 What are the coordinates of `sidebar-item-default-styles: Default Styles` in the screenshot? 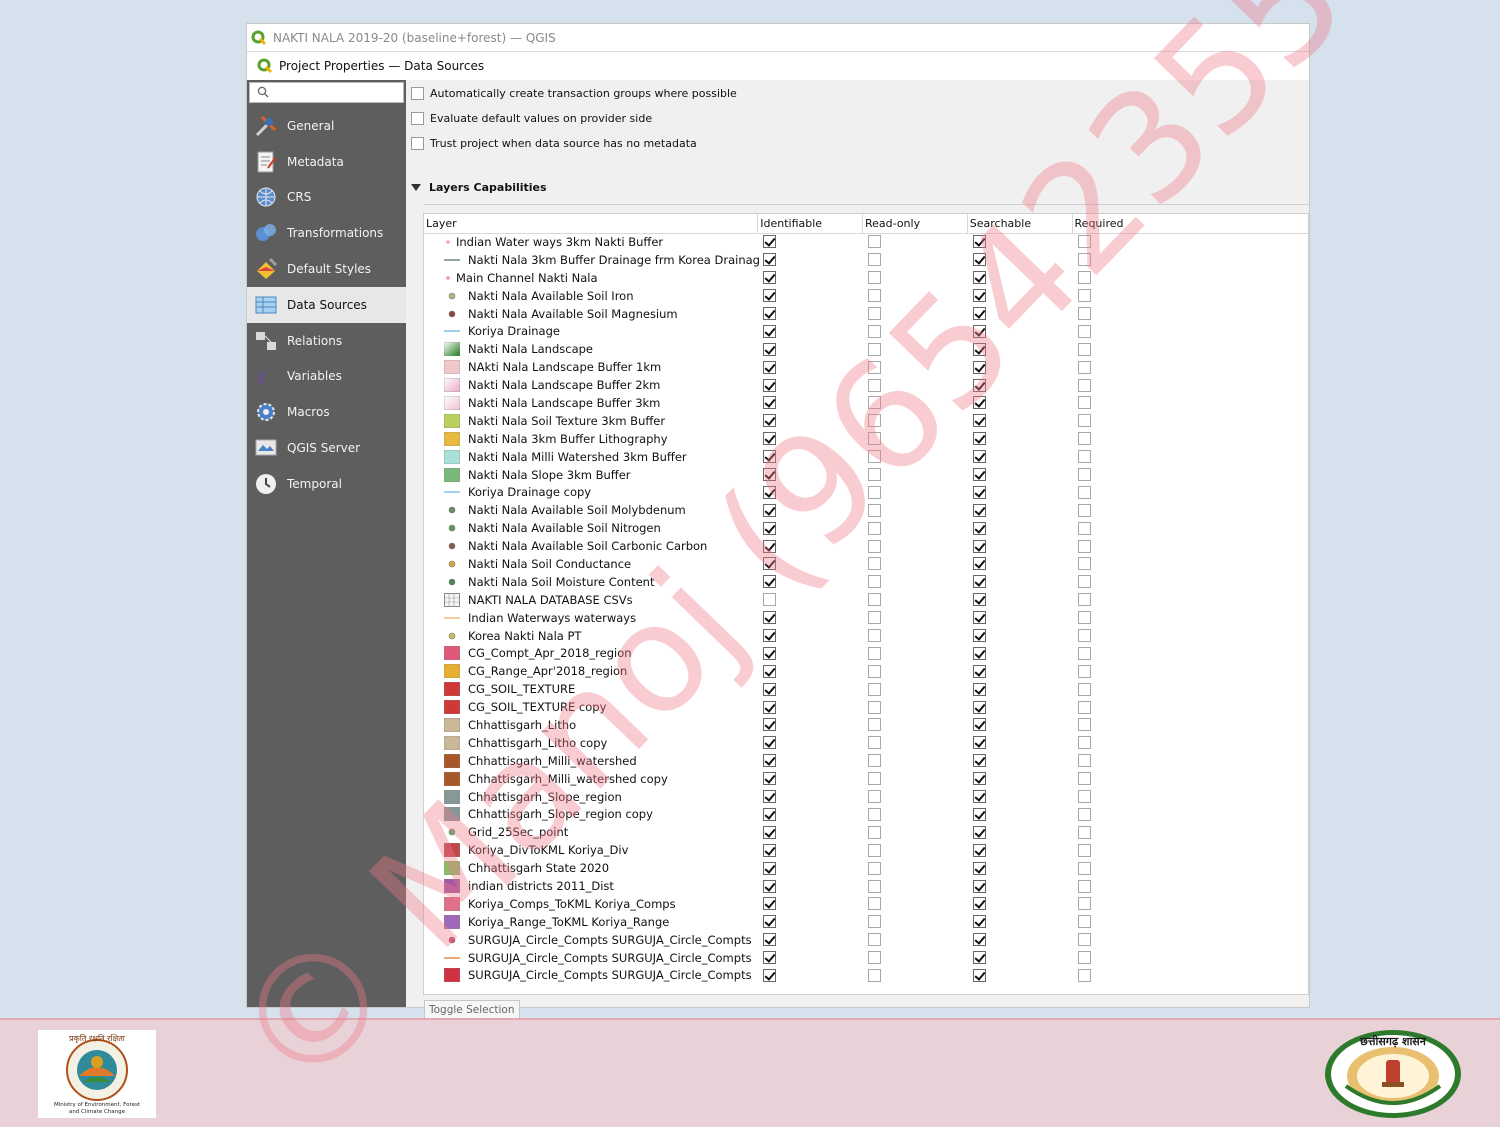 It's located at (326, 269).